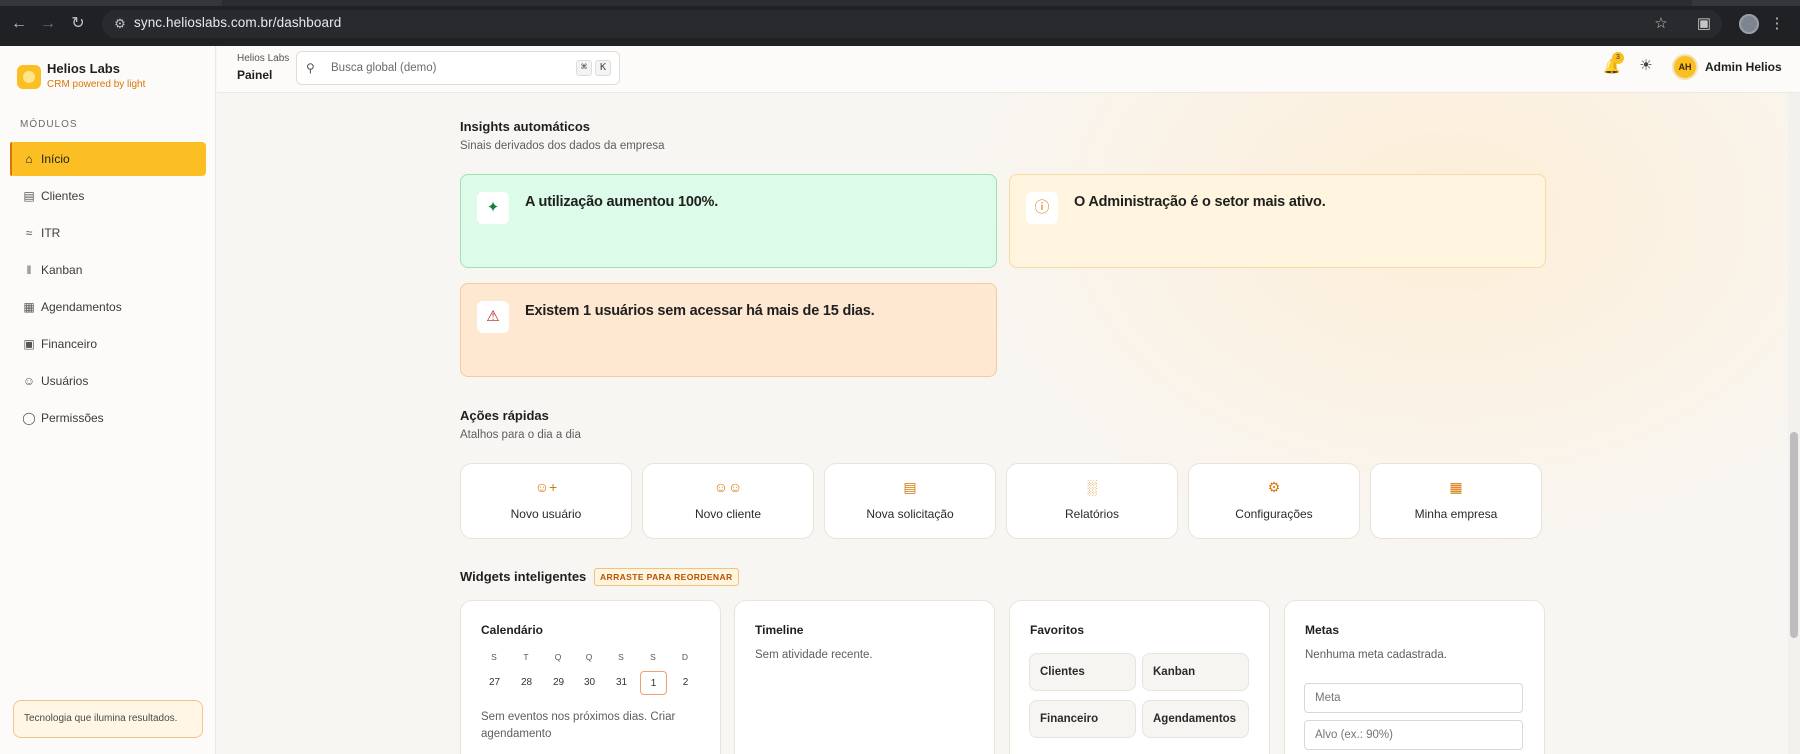 This screenshot has width=1800, height=754. What do you see at coordinates (1794, 535) in the screenshot?
I see `scrollbar-thumb` at bounding box center [1794, 535].